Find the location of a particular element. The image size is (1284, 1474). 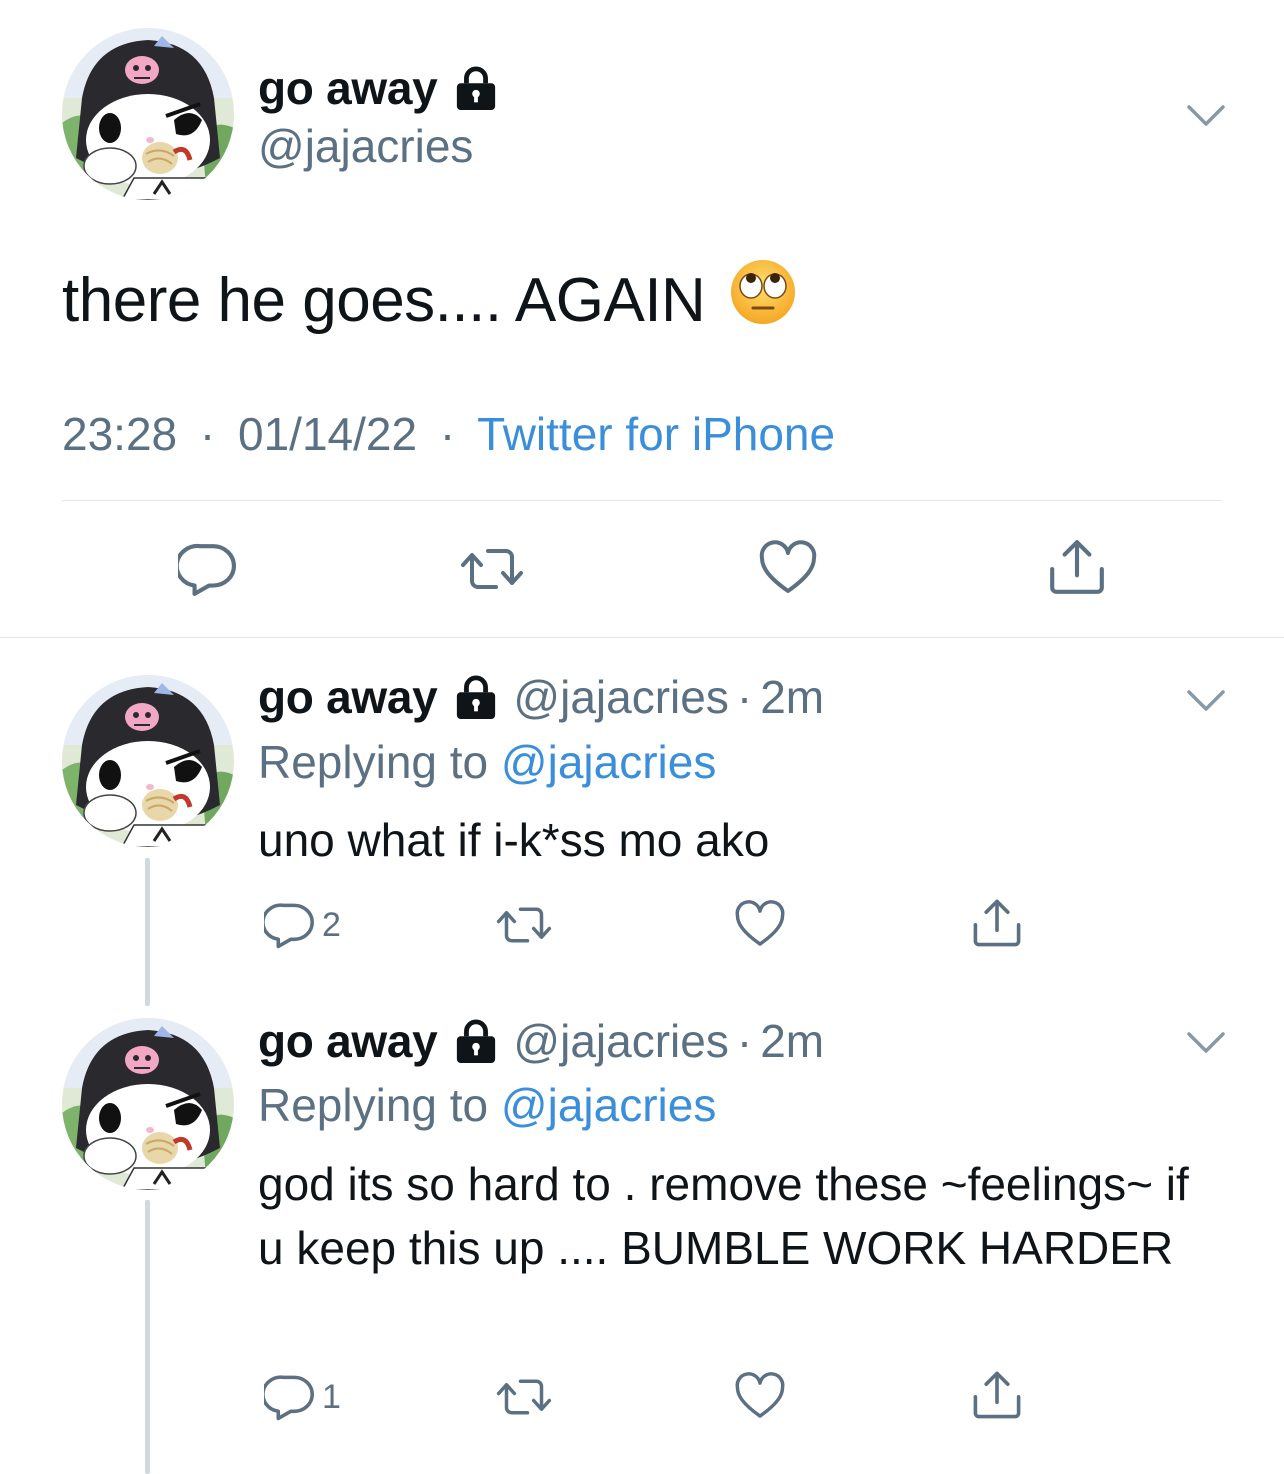

tweet-meta: 23:28 · 01/14/22 · Twitter for iPhone is located at coordinates (448, 434).